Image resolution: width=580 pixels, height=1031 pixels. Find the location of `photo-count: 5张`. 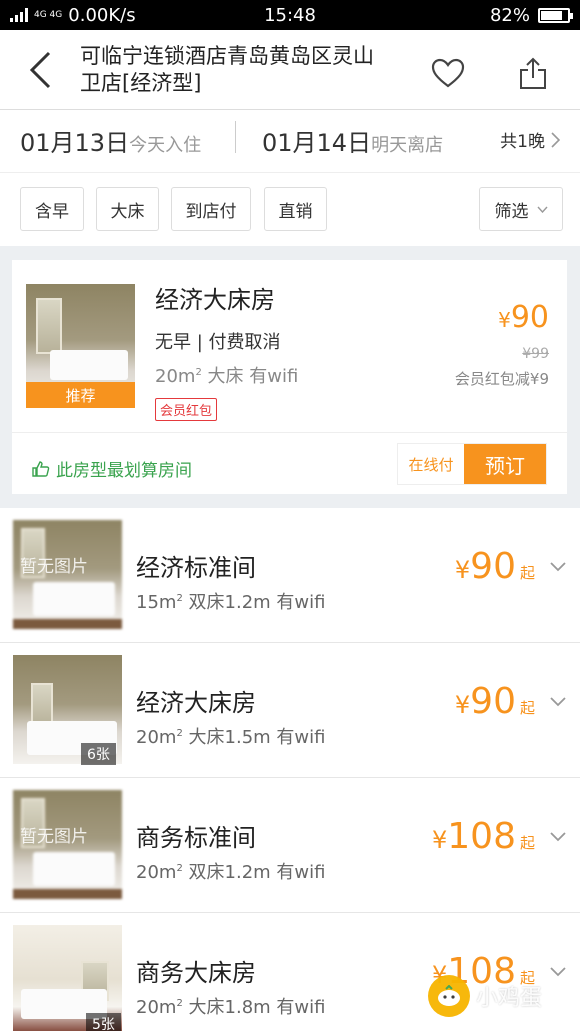

photo-count: 5张 is located at coordinates (103, 1022).